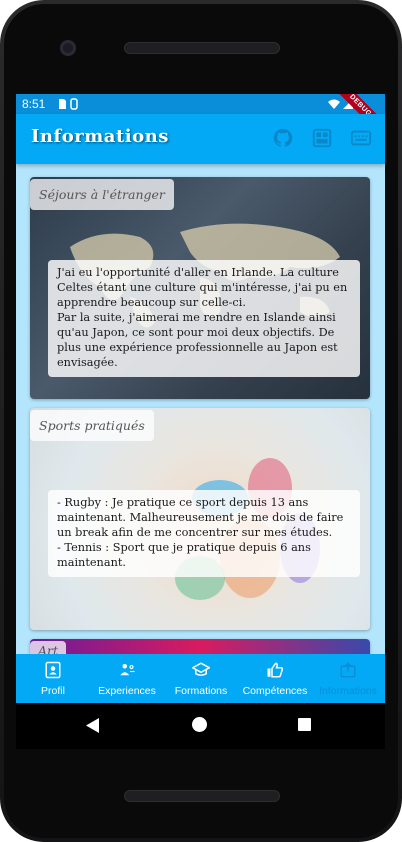  I want to click on nav-label: Formations, so click(201, 691).